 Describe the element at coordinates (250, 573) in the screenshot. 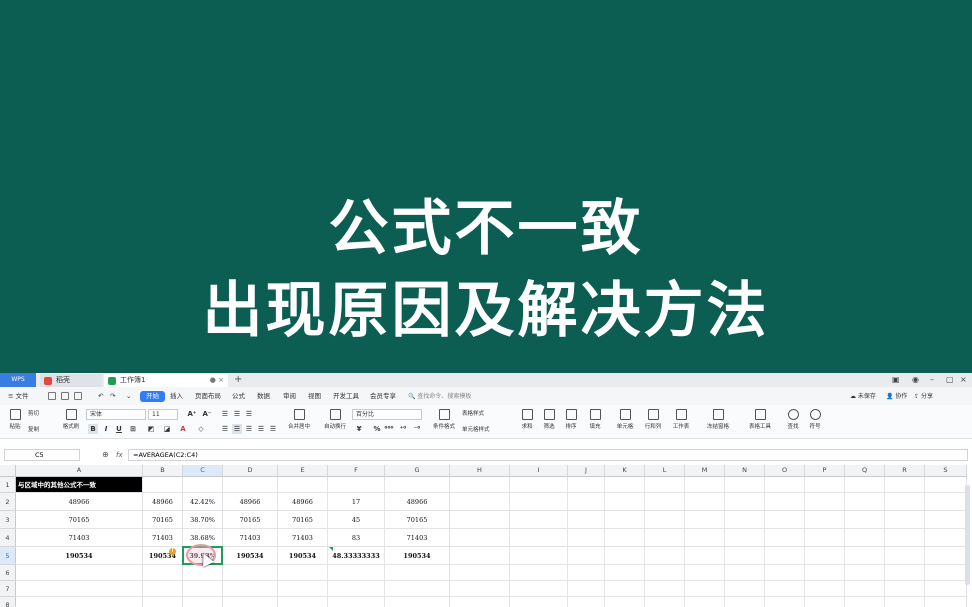

I see `cell-d6` at that location.